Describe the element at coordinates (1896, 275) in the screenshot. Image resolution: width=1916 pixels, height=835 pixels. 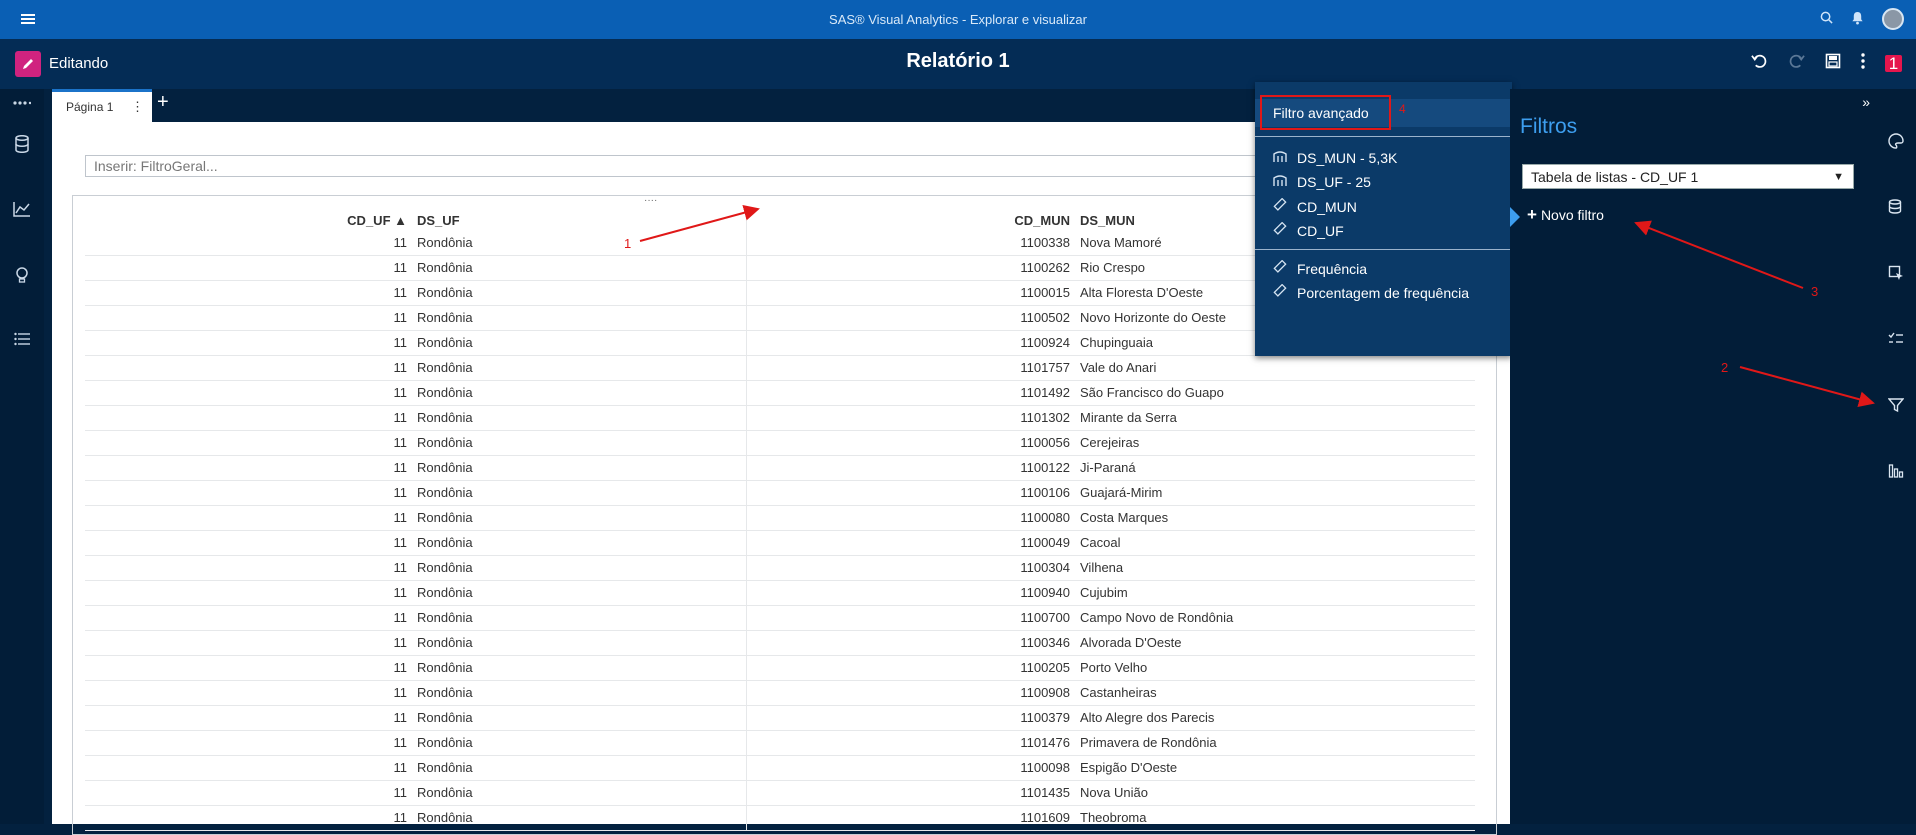
I see `actions-icon` at that location.